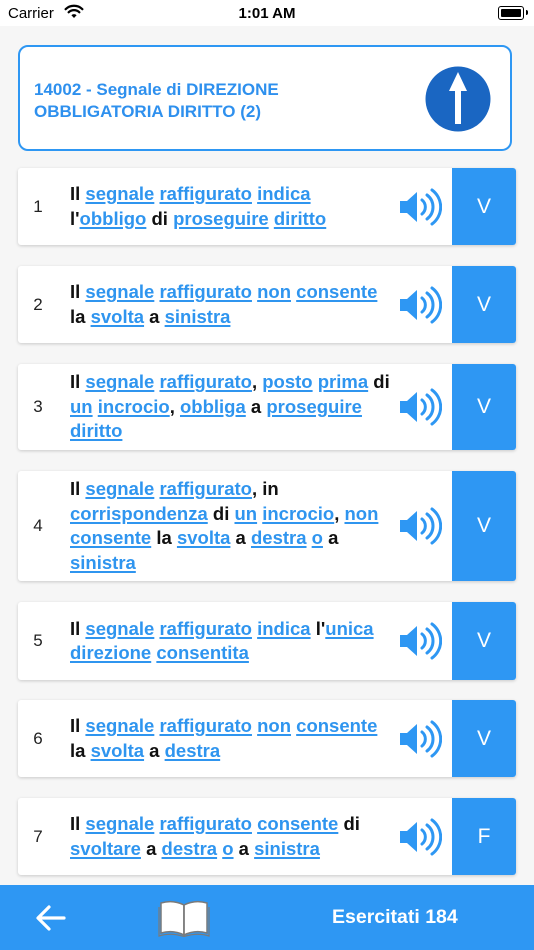  Describe the element at coordinates (513, 13) in the screenshot. I see `battery-icon` at that location.